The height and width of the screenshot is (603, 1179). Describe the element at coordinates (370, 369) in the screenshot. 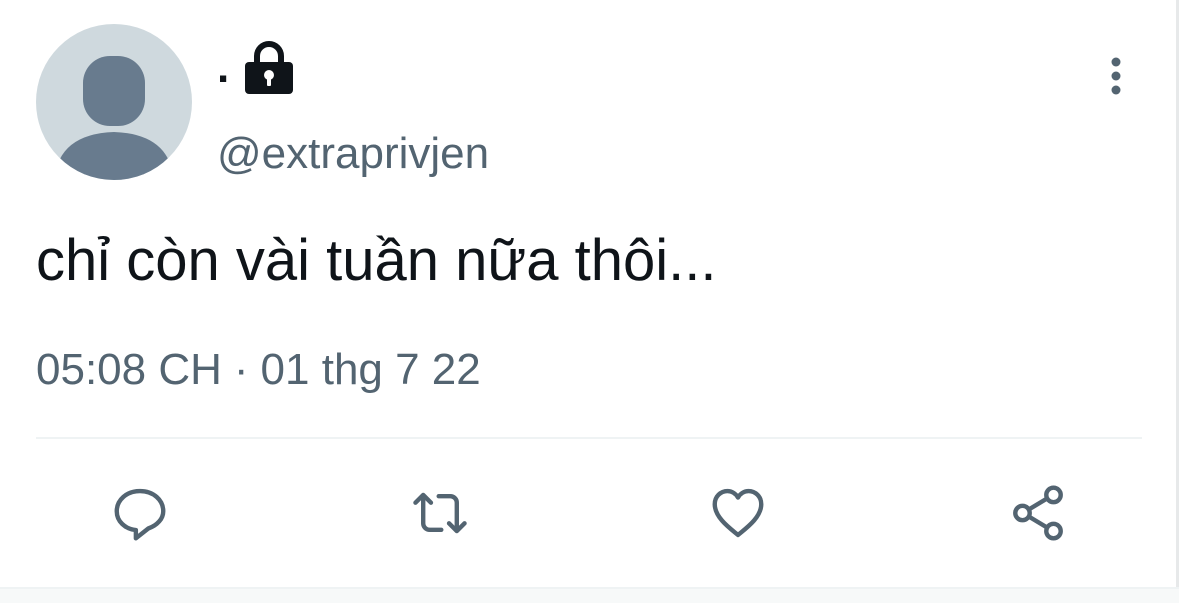

I see `tweet-date: 01 thg 7 22` at that location.